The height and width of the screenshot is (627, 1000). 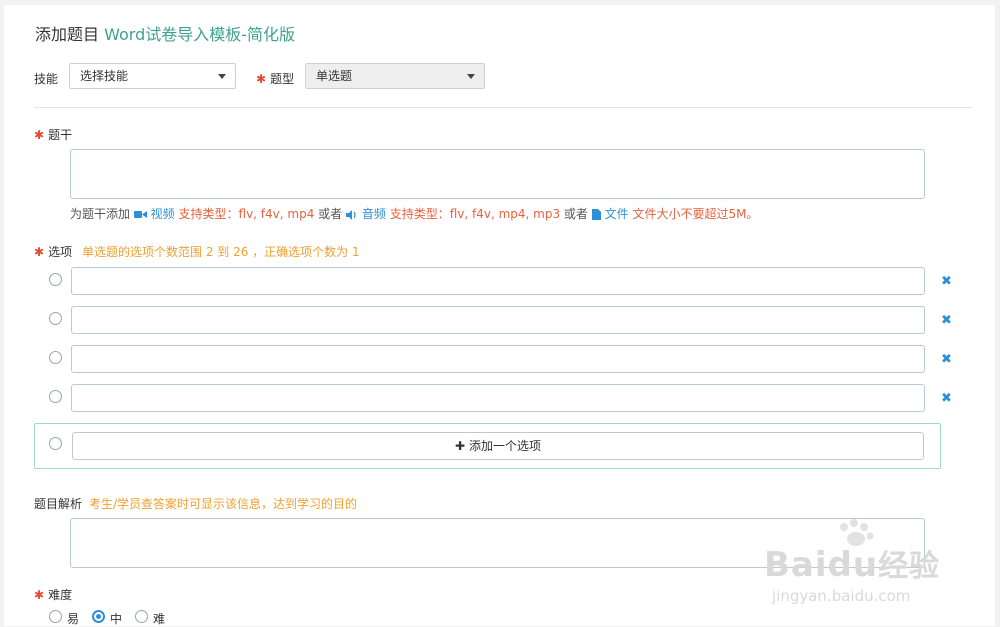 I want to click on stem-label: ✱ 题干, so click(x=53, y=135).